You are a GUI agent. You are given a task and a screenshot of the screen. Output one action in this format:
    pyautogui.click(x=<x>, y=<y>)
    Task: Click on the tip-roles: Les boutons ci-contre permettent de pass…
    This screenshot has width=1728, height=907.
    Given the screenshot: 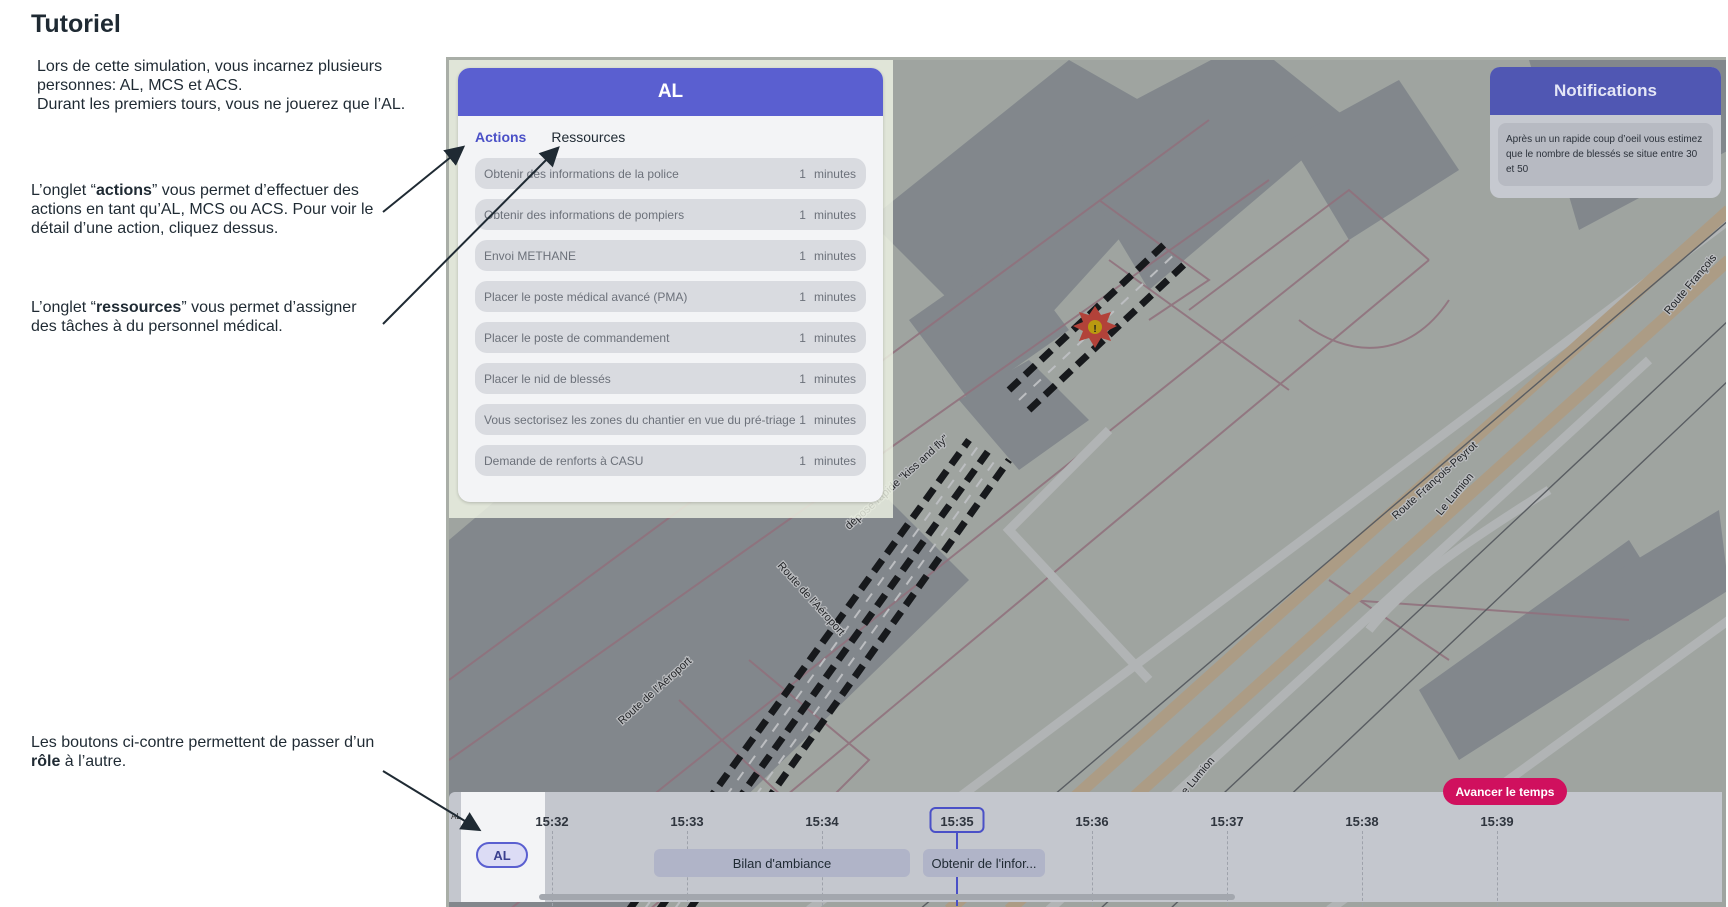 What is the action you would take?
    pyautogui.click(x=206, y=752)
    